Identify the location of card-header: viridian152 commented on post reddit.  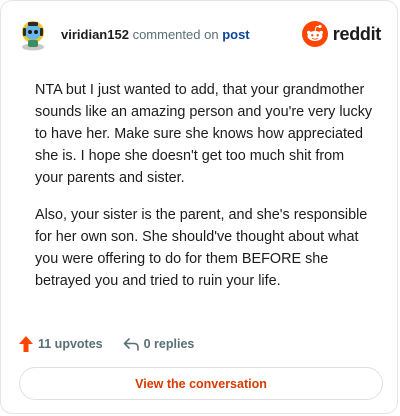
(200, 35).